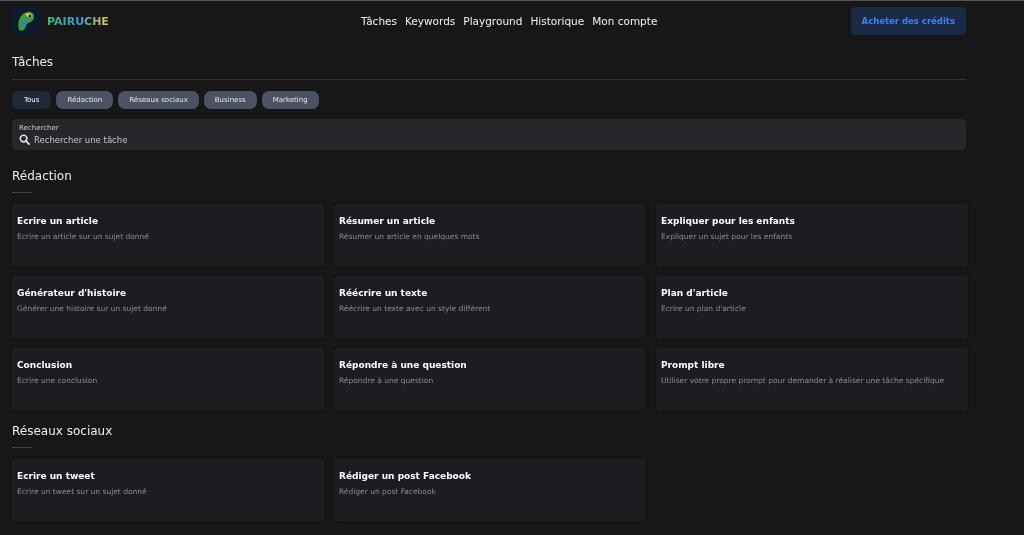 Image resolution: width=1024 pixels, height=535 pixels. Describe the element at coordinates (695, 293) in the screenshot. I see `task-title: Plan d'article` at that location.